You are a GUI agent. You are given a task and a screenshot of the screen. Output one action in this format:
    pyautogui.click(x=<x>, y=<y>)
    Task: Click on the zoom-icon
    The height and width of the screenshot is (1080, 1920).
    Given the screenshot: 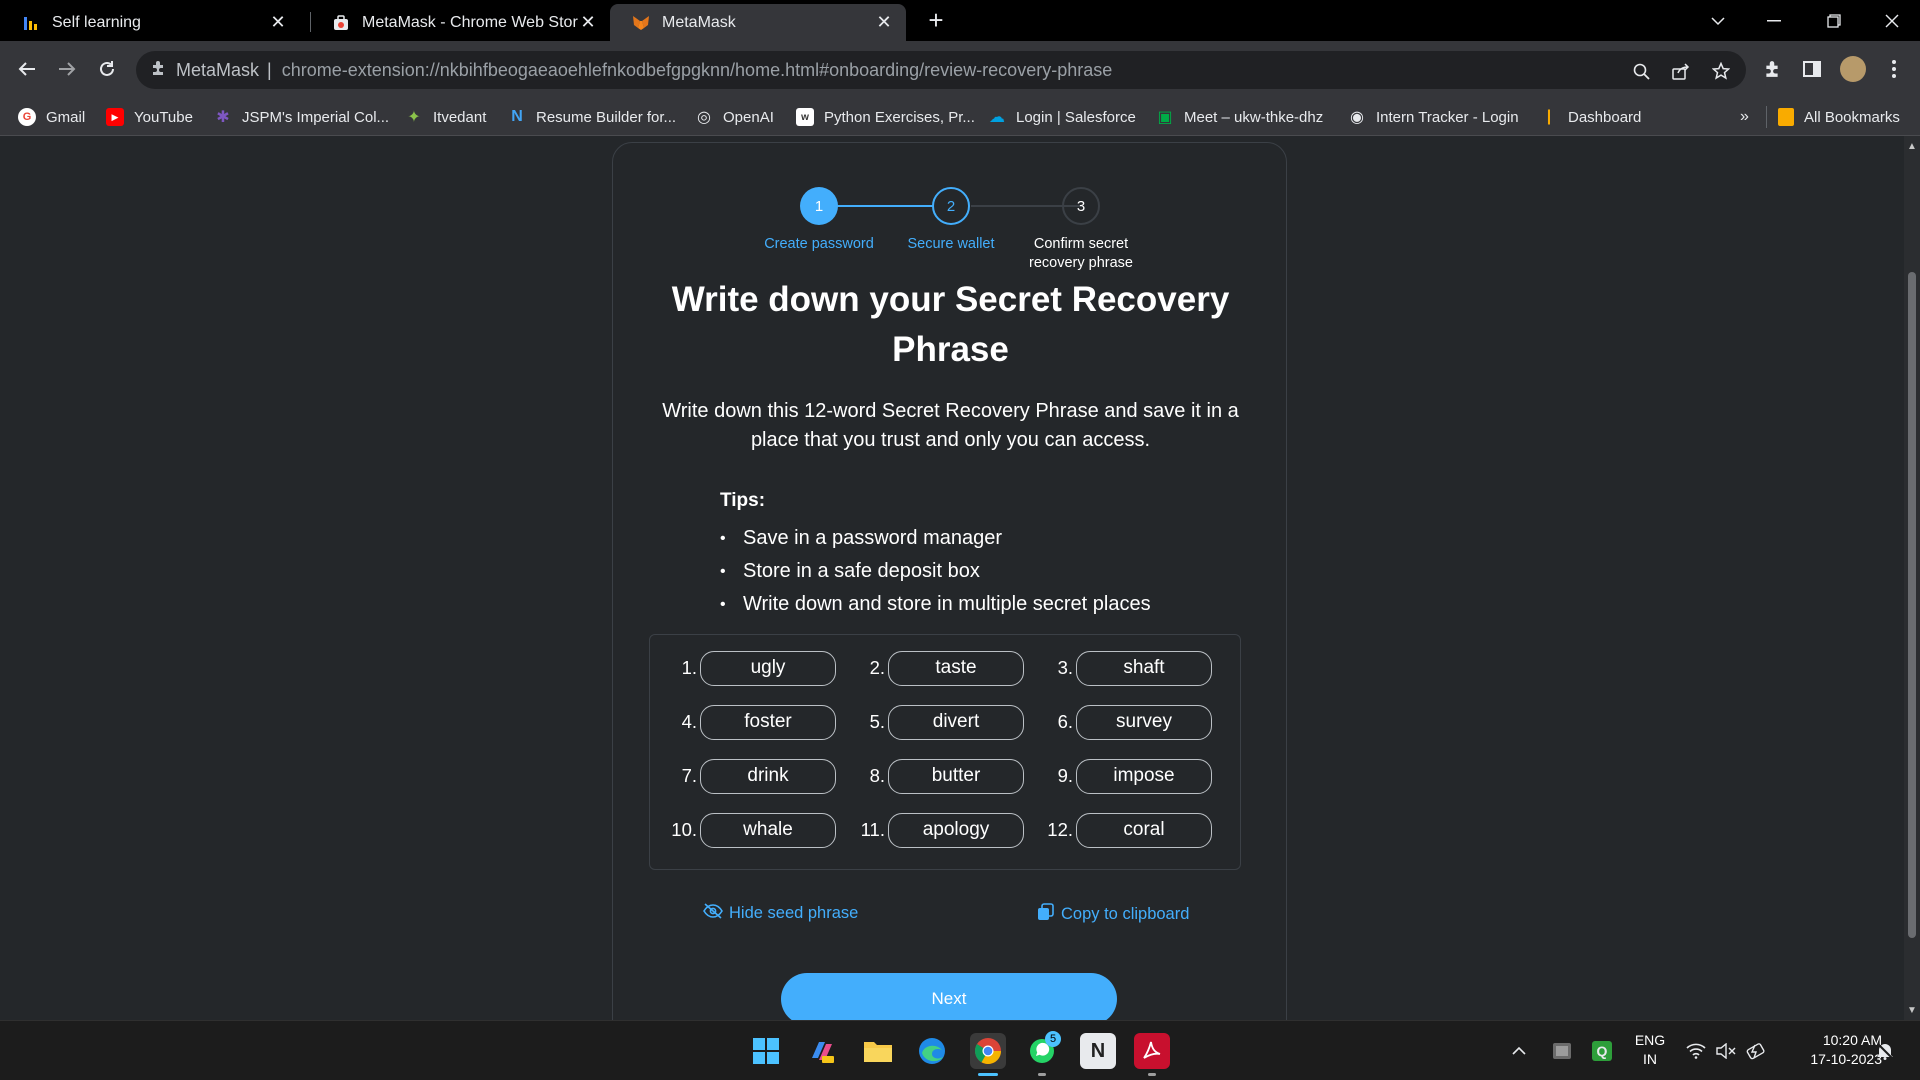 What is the action you would take?
    pyautogui.click(x=1641, y=71)
    